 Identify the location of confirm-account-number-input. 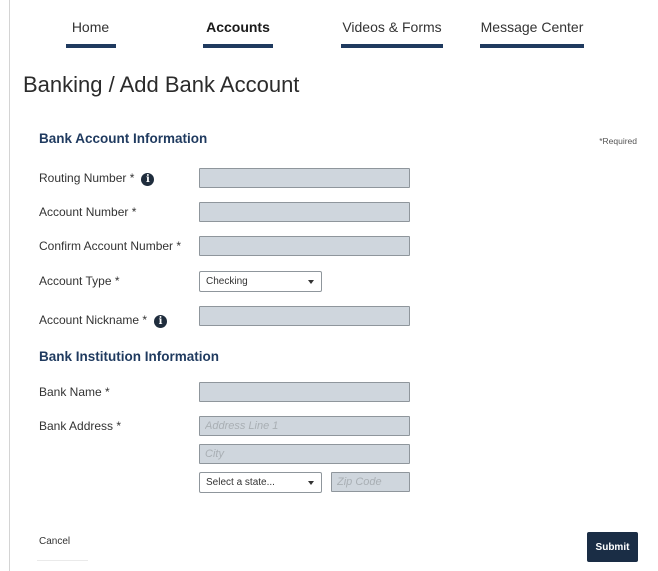
(304, 246).